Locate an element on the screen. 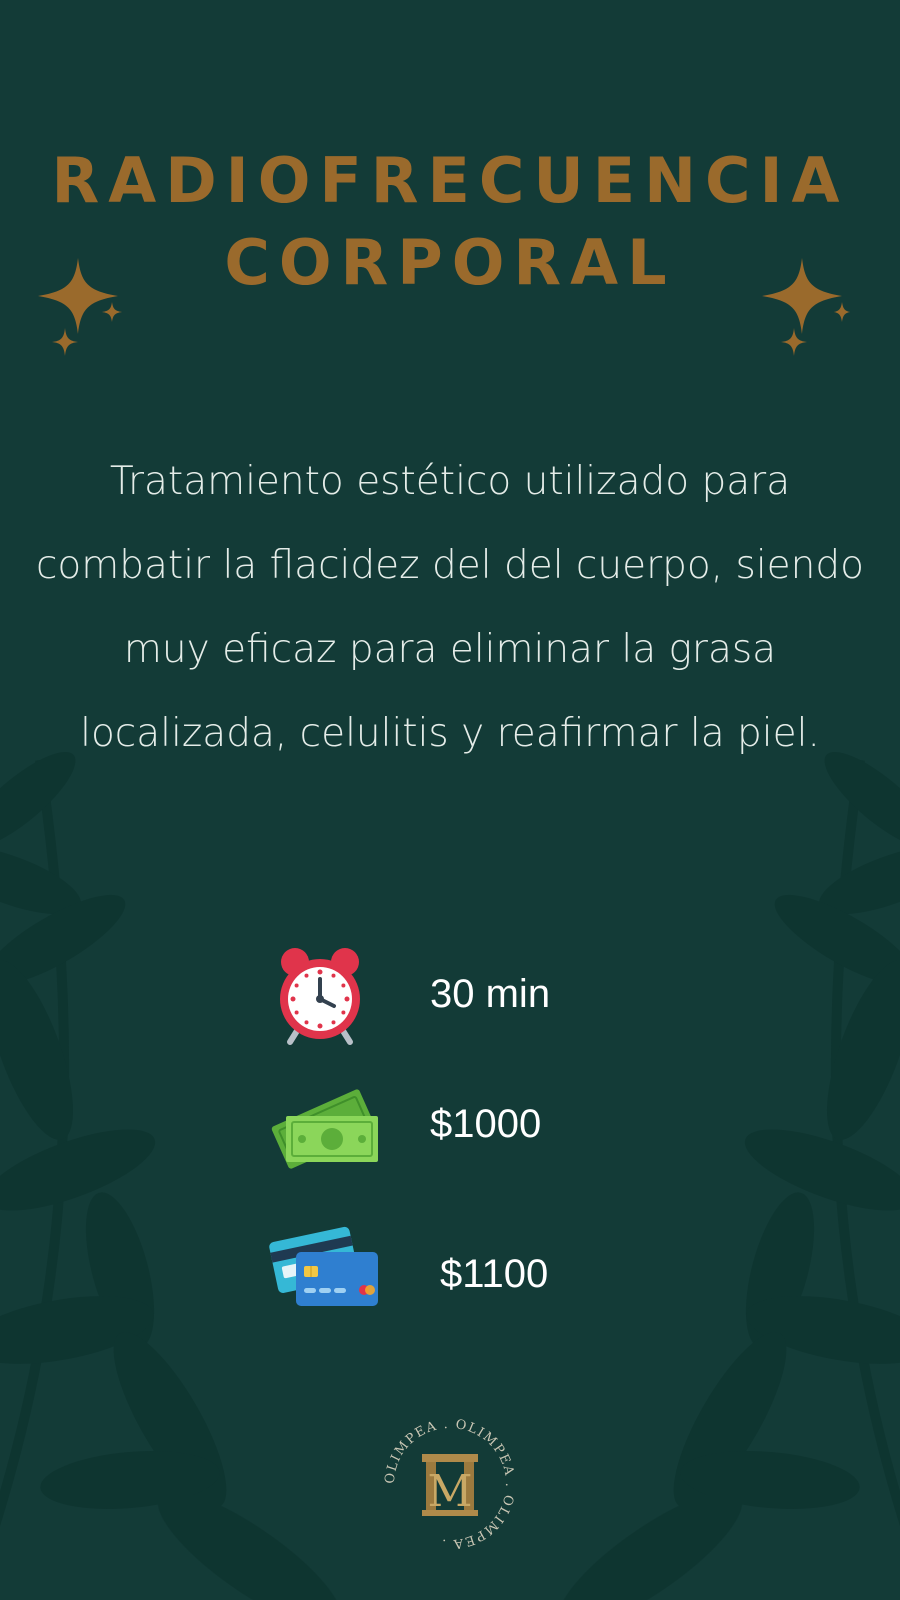  duration-value: 30 min is located at coordinates (490, 994).